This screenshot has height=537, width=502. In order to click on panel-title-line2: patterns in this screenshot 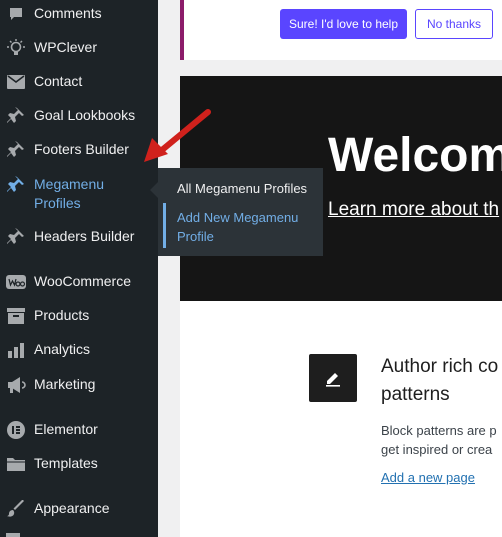, I will do `click(415, 394)`.